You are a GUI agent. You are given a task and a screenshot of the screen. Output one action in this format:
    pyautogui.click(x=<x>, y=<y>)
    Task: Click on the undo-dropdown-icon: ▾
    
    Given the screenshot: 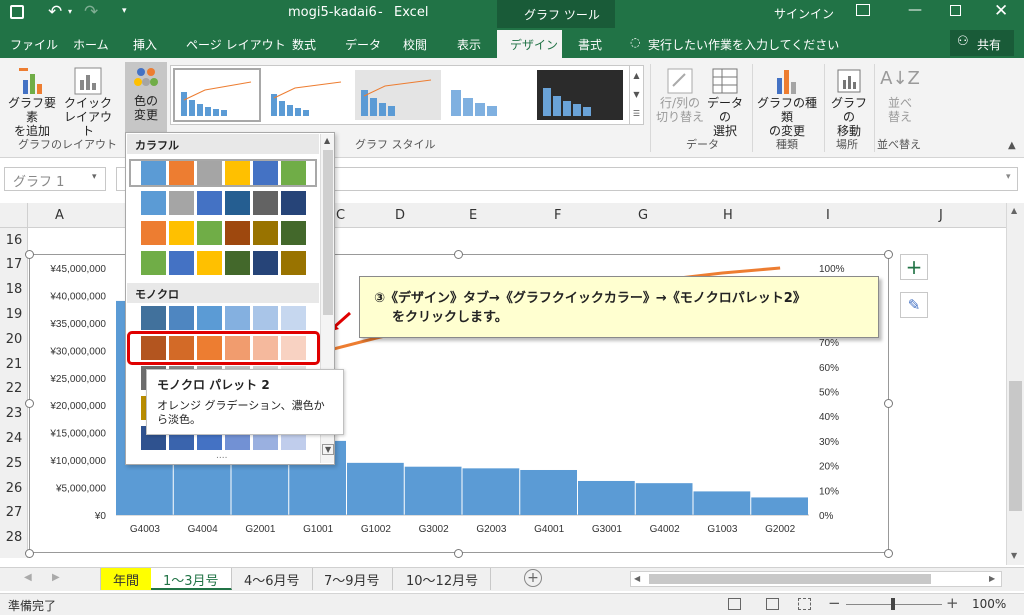 What is the action you would take?
    pyautogui.click(x=70, y=11)
    